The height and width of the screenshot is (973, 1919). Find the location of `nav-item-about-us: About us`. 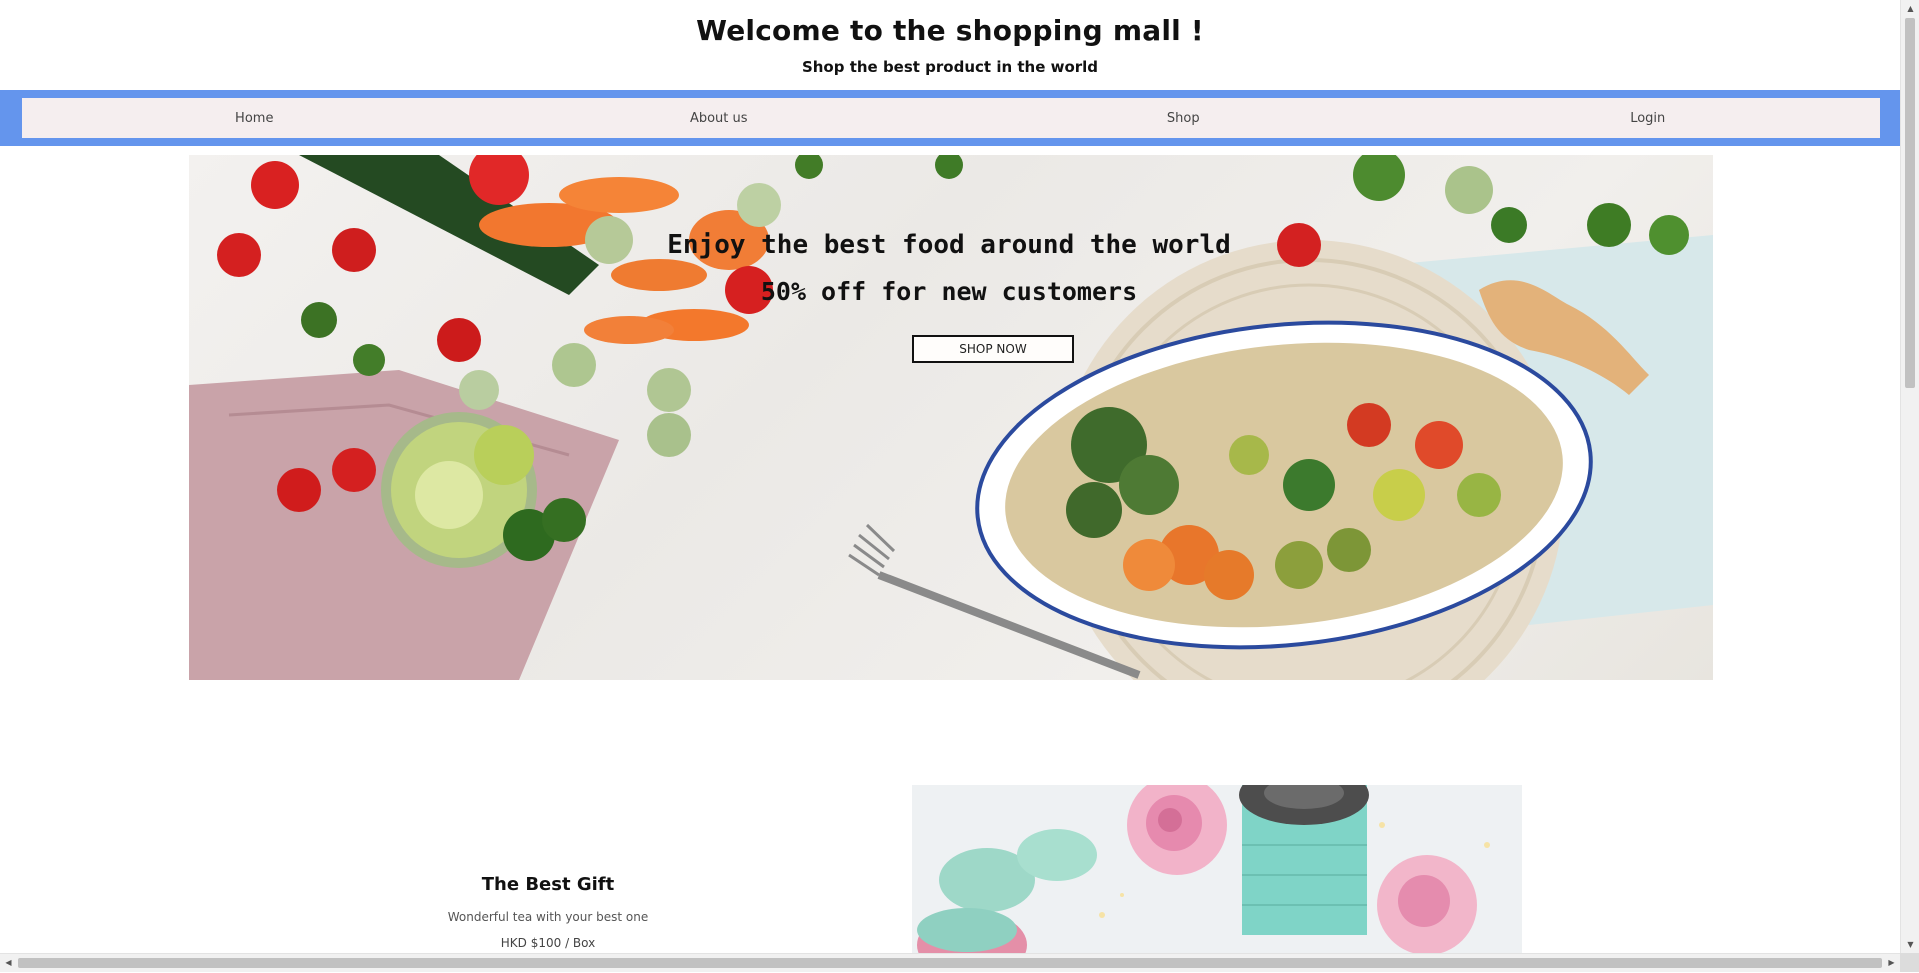

nav-item-about-us: About us is located at coordinates (719, 118).